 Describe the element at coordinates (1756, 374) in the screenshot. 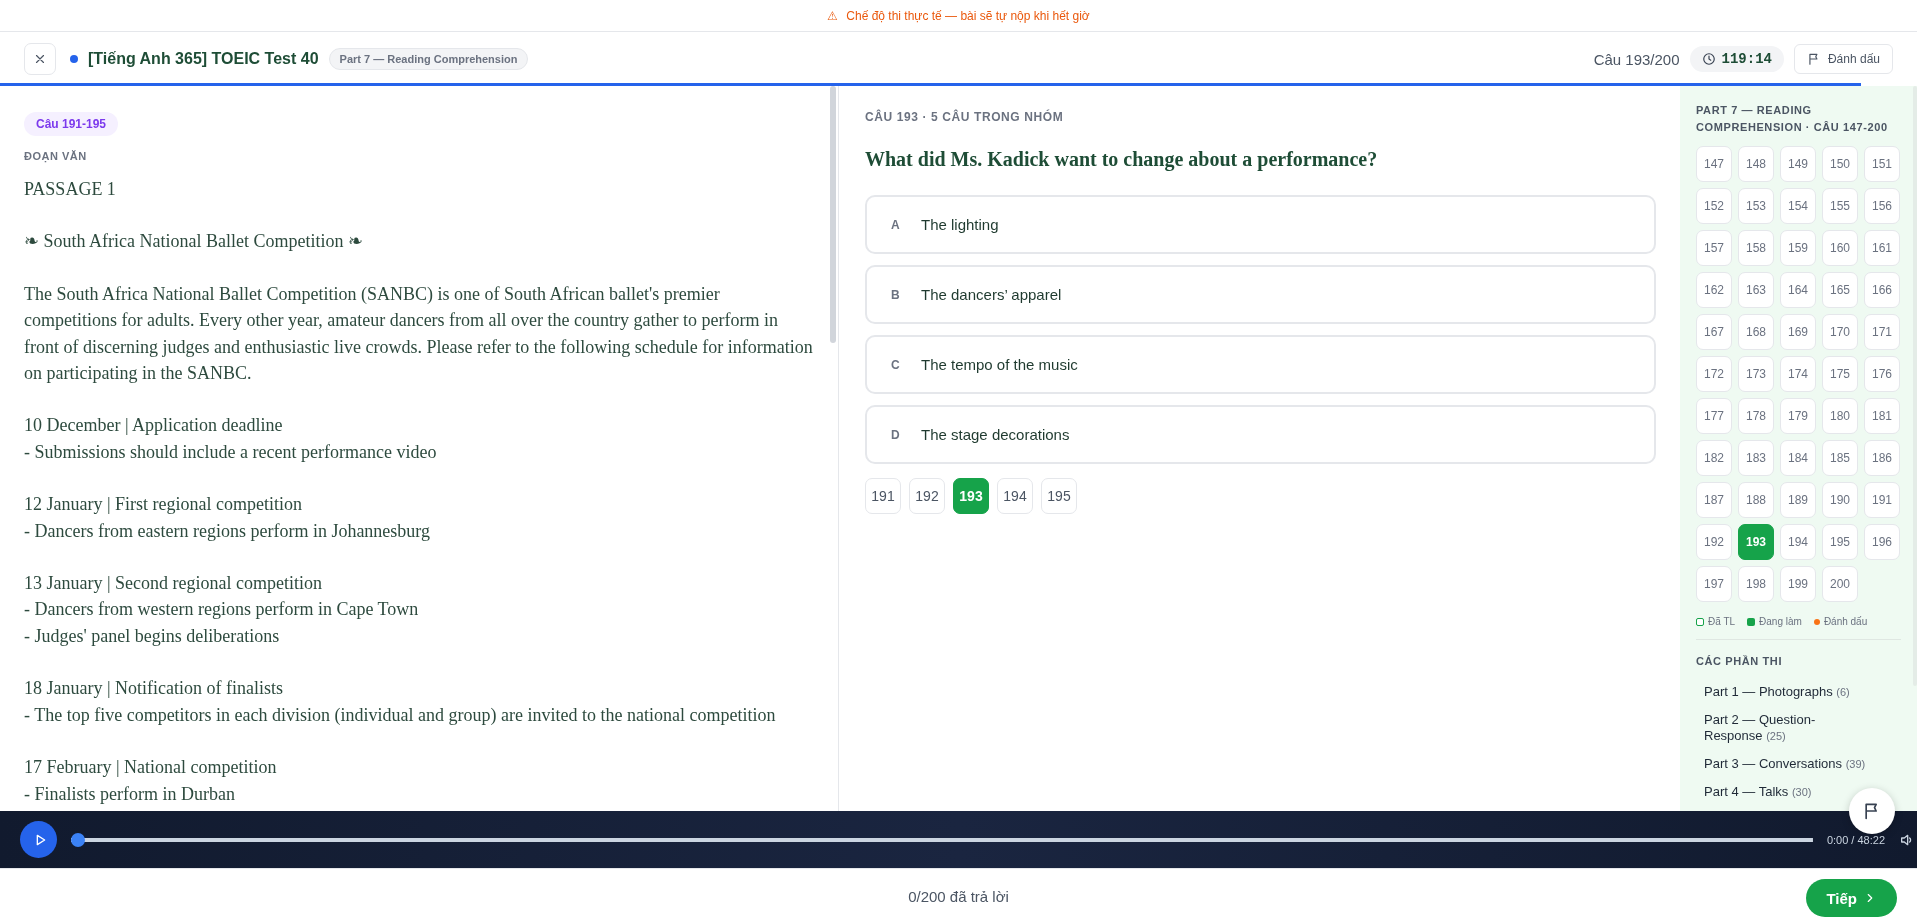

I see `question-number-button: 173` at that location.